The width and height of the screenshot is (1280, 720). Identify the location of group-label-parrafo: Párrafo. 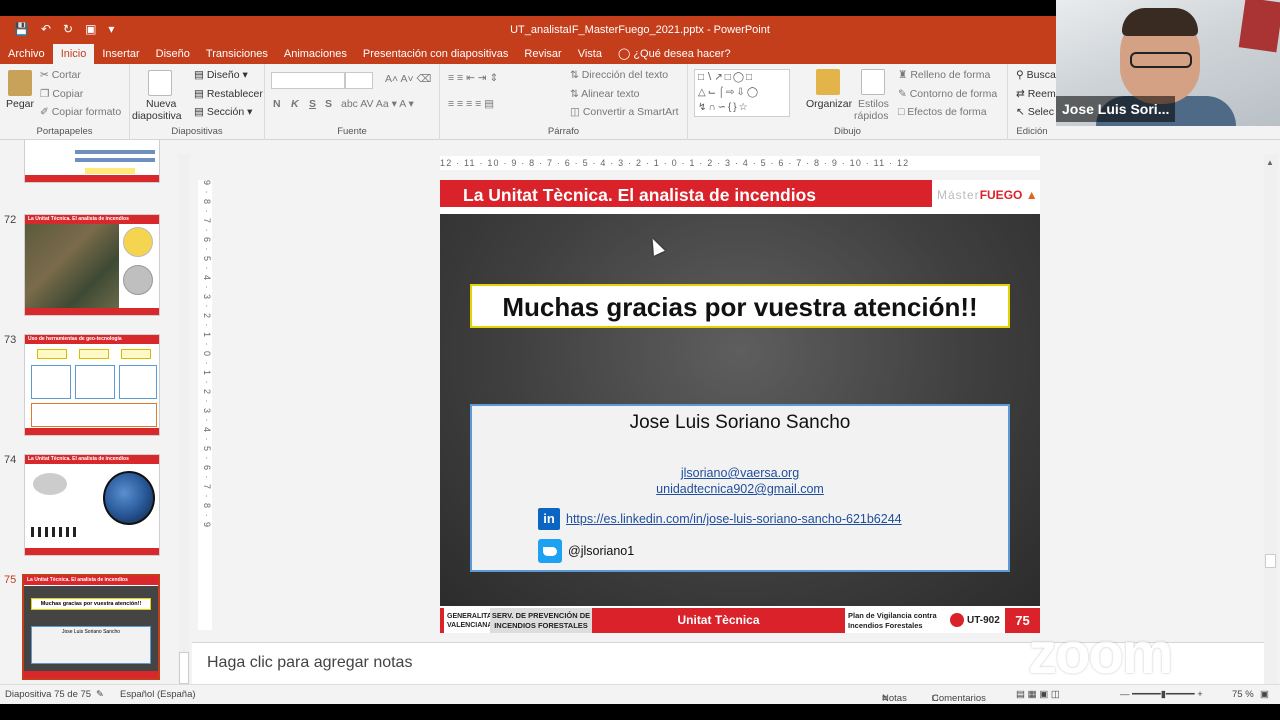
(563, 131).